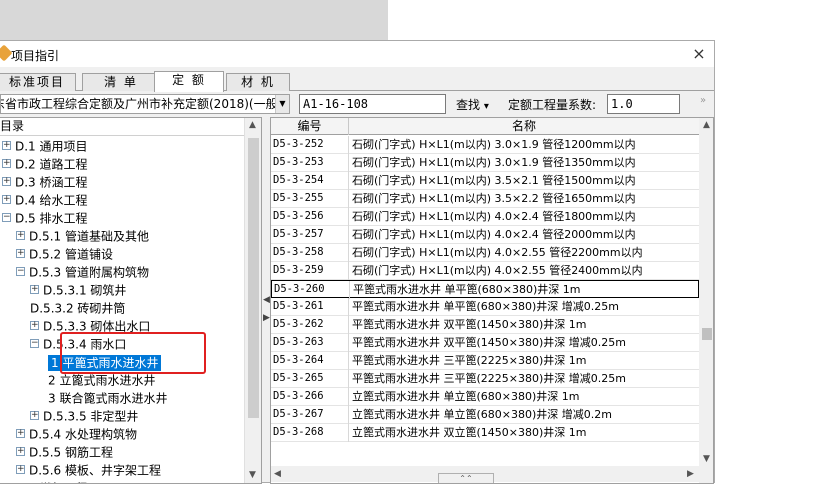 The height and width of the screenshot is (484, 833). What do you see at coordinates (258, 82) in the screenshot?
I see `tab-materials: 材 机` at bounding box center [258, 82].